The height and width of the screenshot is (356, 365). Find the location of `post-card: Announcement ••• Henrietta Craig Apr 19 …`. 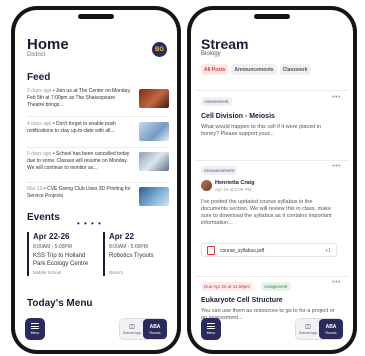

post-card: Announcement ••• Henrietta Craig Apr 19 … is located at coordinates (272, 216).